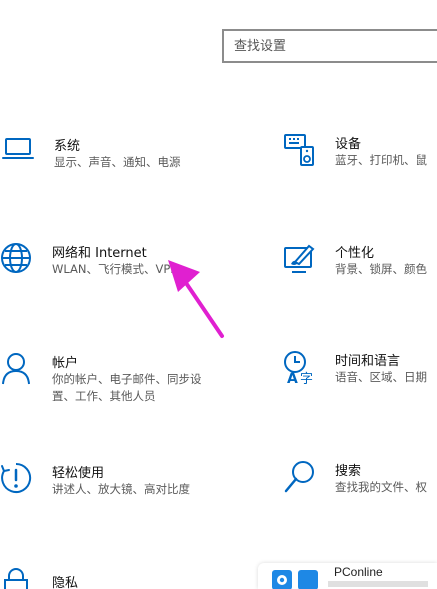 Image resolution: width=437 pixels, height=589 pixels. I want to click on tile-description: 蓝牙、打印机、鼠, so click(381, 160).